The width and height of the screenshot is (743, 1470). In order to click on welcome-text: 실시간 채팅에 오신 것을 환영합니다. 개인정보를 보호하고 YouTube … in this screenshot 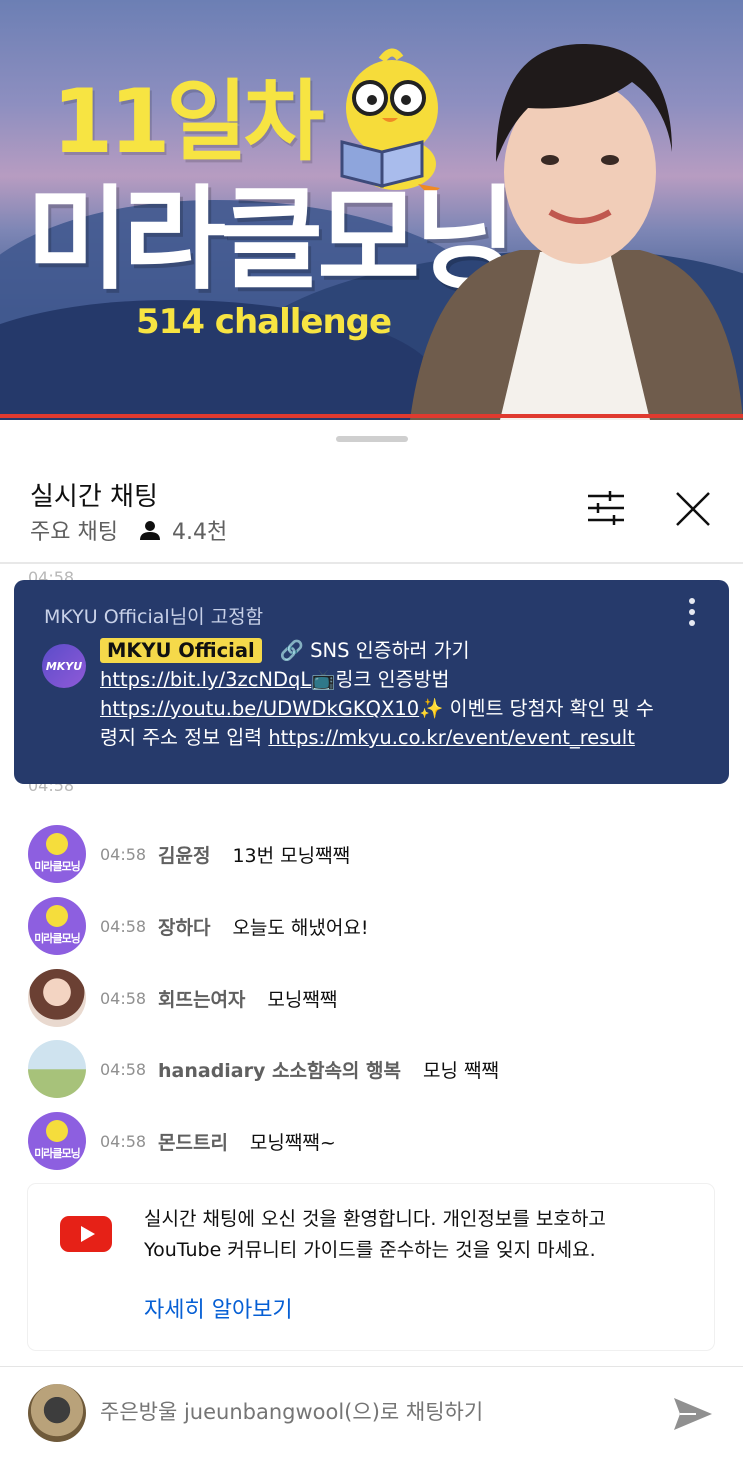, I will do `click(375, 1234)`.